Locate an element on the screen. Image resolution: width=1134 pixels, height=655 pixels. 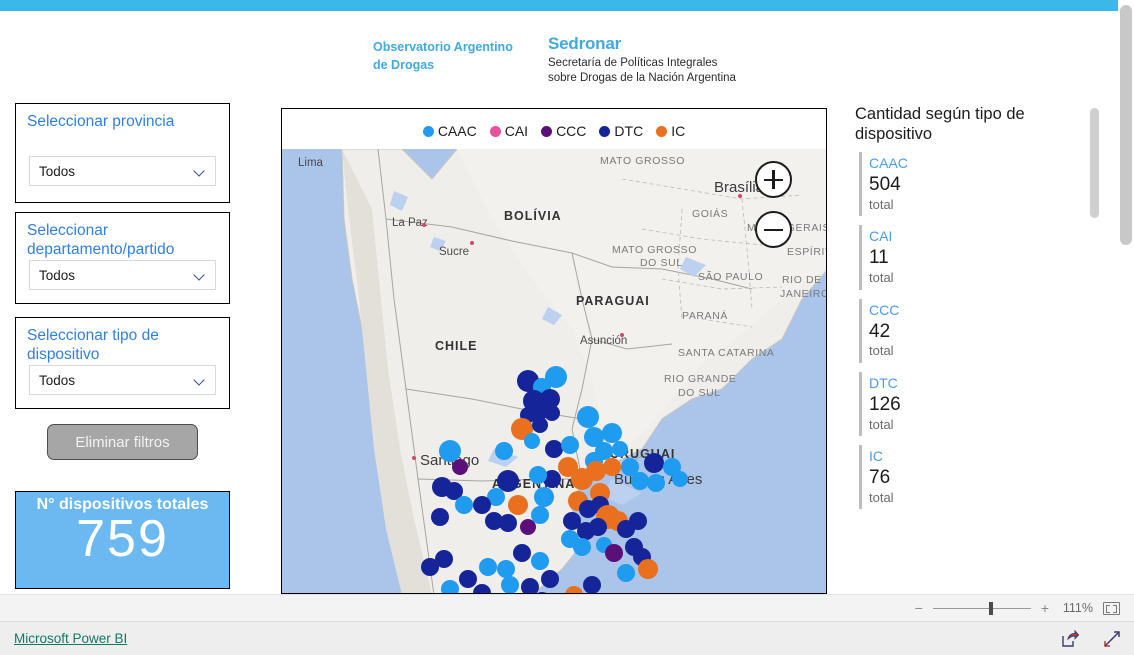
map-zoom-out-button is located at coordinates (773, 229).